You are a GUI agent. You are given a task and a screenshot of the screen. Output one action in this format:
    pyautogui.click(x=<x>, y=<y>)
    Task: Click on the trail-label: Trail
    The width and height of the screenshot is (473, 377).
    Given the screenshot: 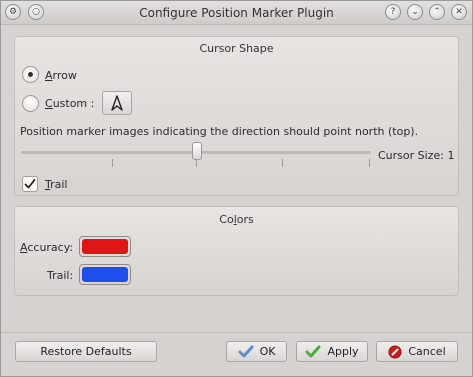 What is the action you would take?
    pyautogui.click(x=56, y=184)
    